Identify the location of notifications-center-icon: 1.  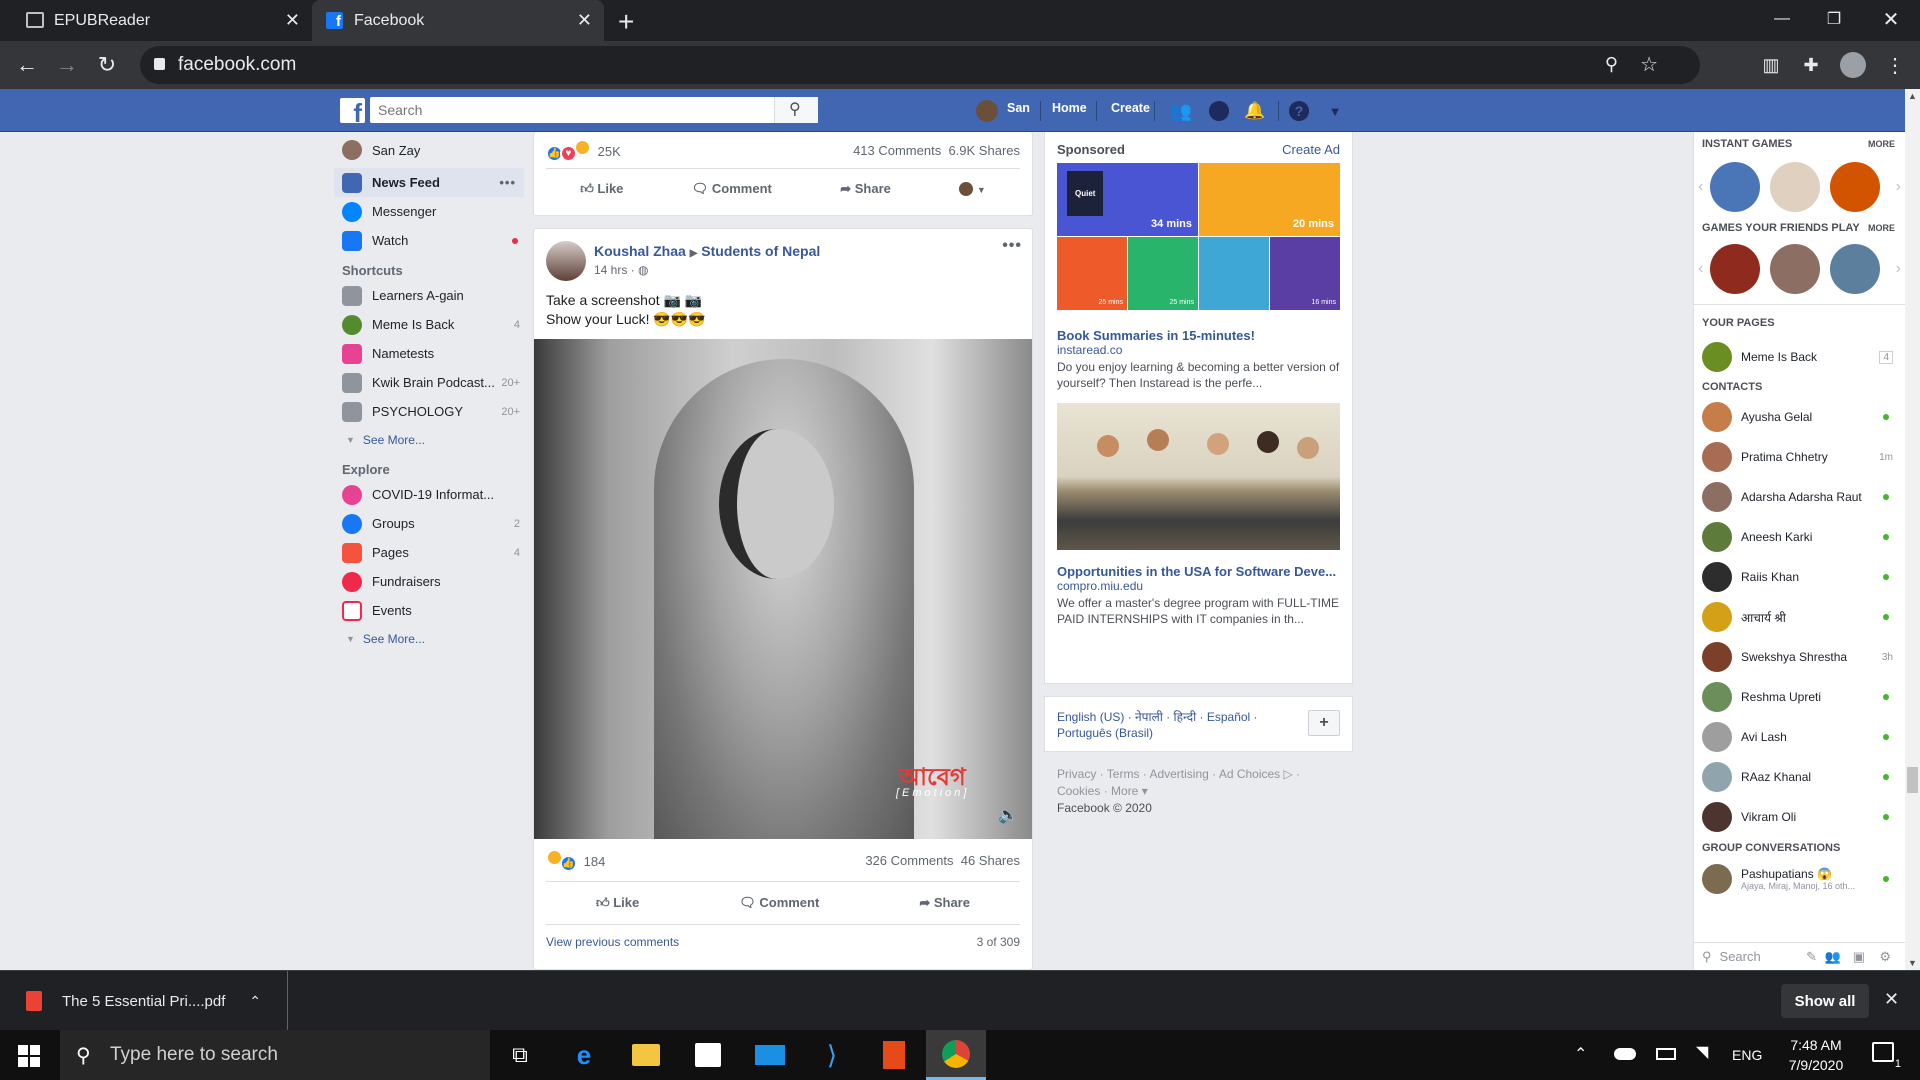
(1886, 1056).